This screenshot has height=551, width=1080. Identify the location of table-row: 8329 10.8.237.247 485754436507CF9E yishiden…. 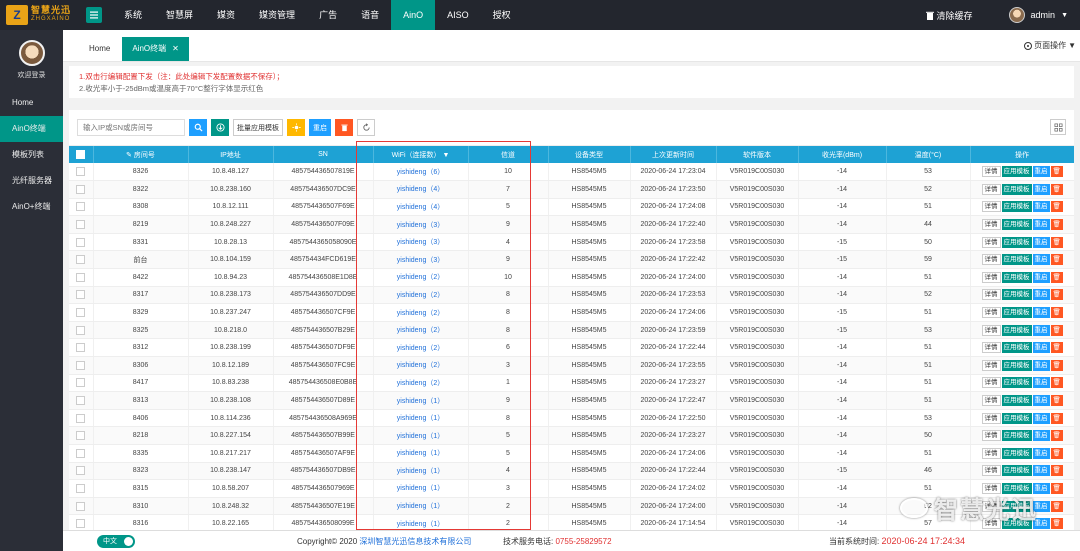
(571, 312).